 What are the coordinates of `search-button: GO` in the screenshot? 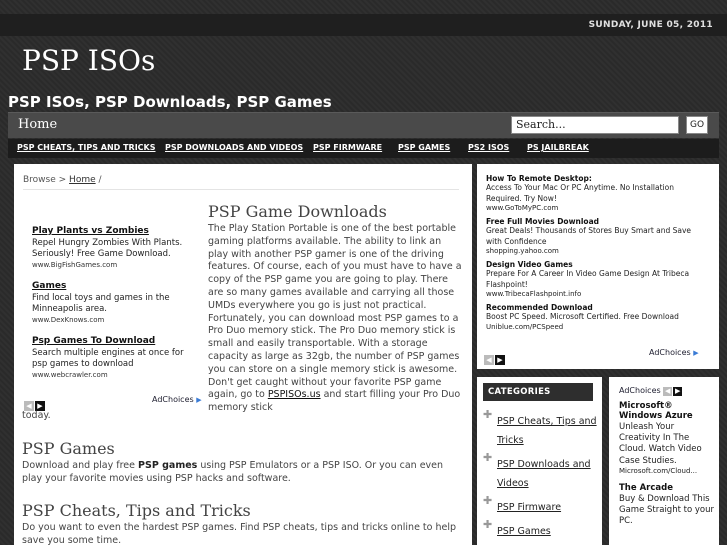 It's located at (697, 125).